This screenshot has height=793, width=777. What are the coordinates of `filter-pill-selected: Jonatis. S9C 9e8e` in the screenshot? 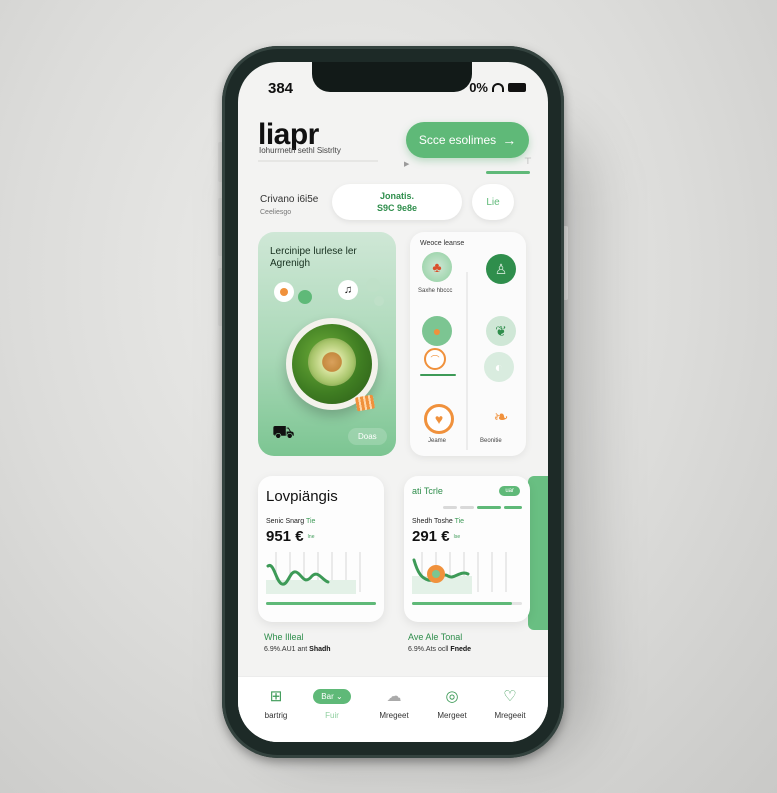 It's located at (397, 202).